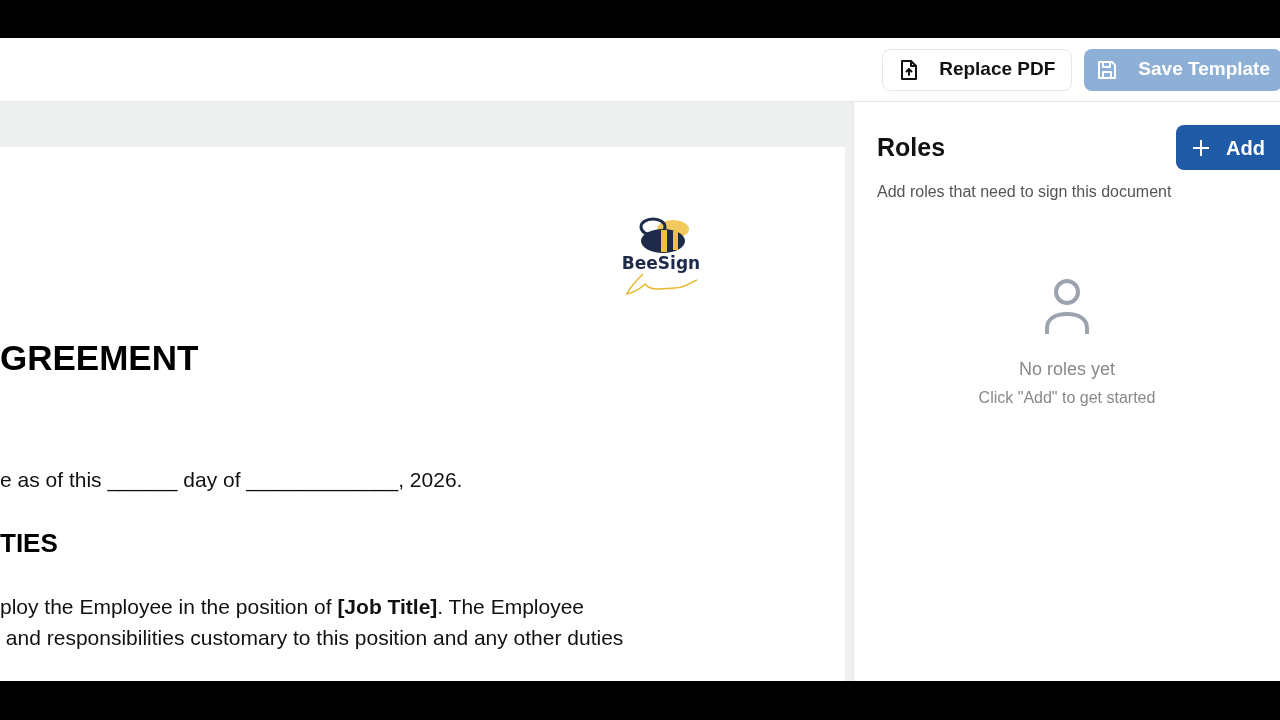  Describe the element at coordinates (29, 543) in the screenshot. I see `section-heading: TIES` at that location.